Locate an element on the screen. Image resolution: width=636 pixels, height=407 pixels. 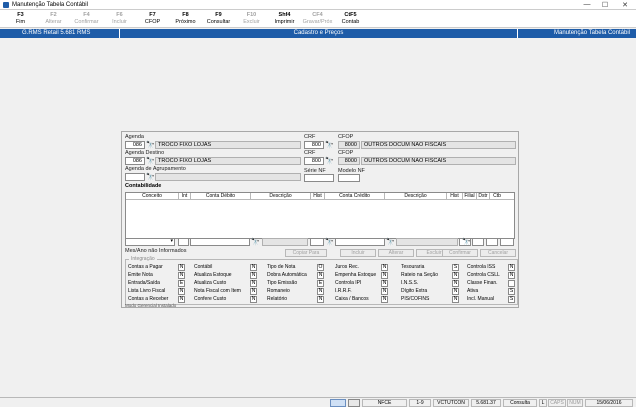
dobra-automatica-flag: N is located at coordinates (320, 275).